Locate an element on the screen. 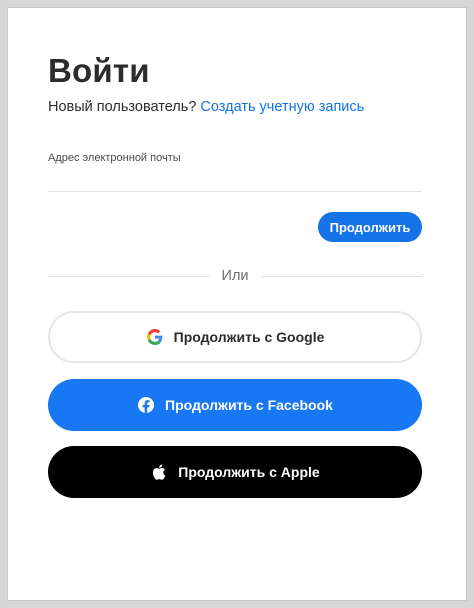 This screenshot has width=474, height=608. or-divider-label: Или is located at coordinates (235, 276).